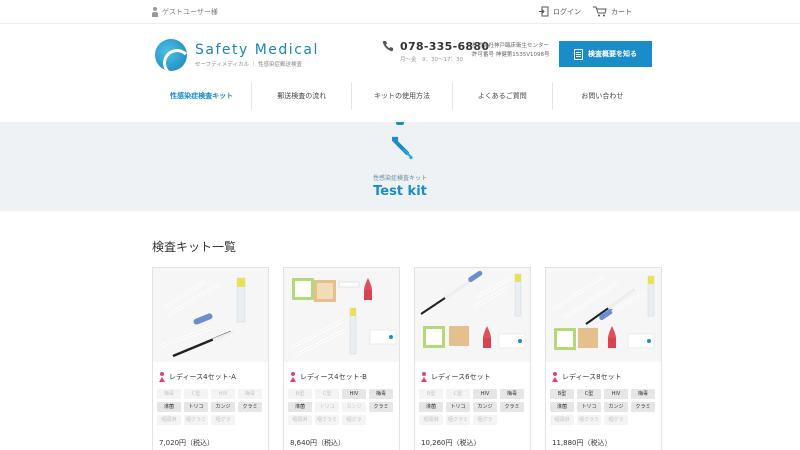  Describe the element at coordinates (171, 55) in the screenshot. I see `logo-mark-icon` at that location.